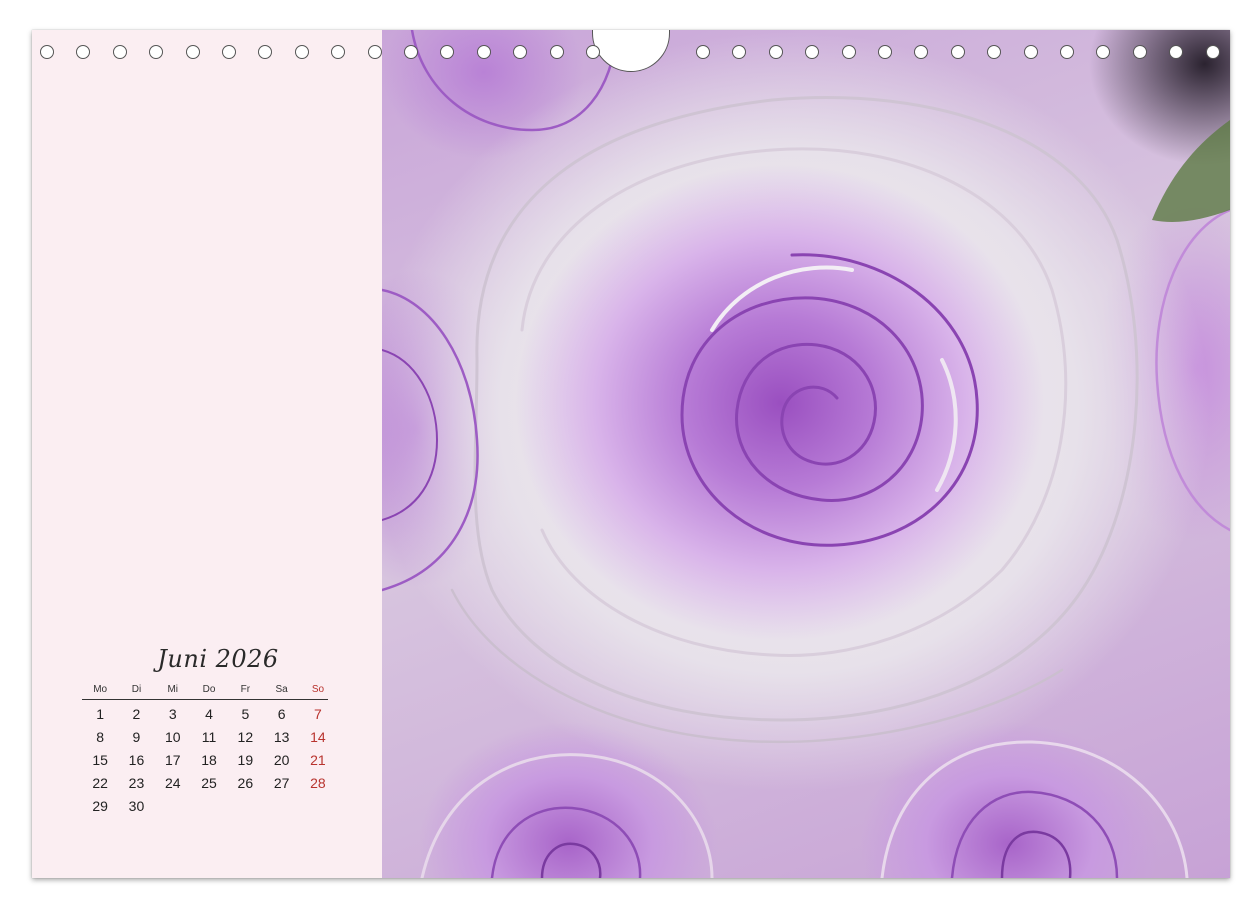  What do you see at coordinates (100, 737) in the screenshot?
I see `day-cell: 8` at bounding box center [100, 737].